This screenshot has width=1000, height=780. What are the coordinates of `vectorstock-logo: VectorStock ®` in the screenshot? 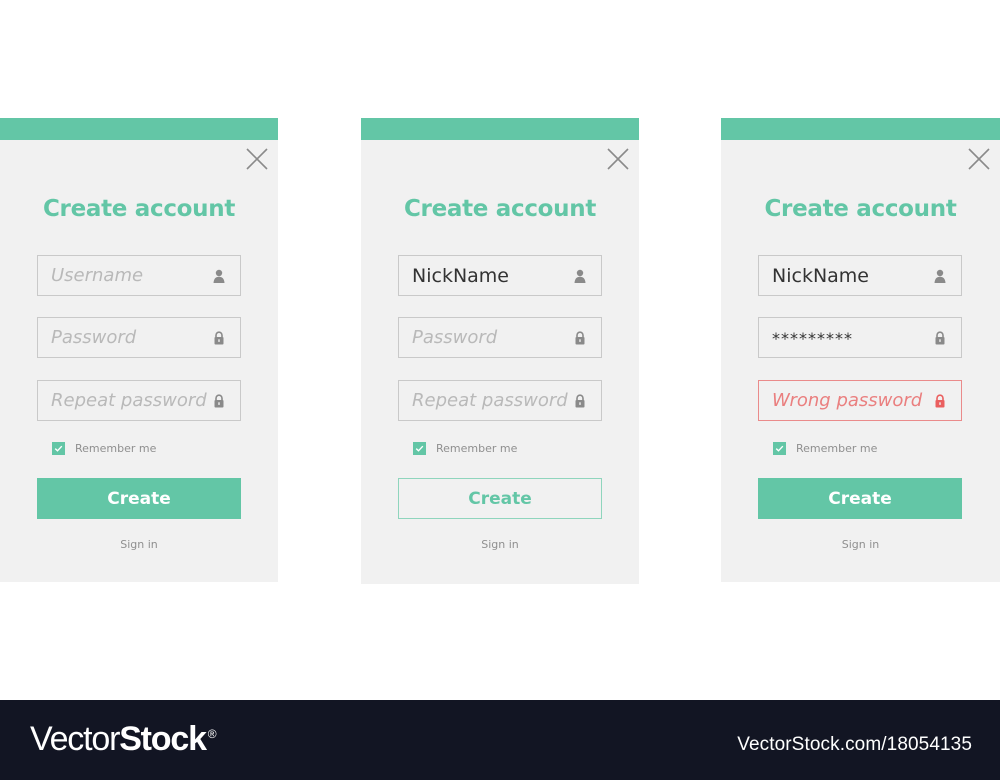 It's located at (123, 739).